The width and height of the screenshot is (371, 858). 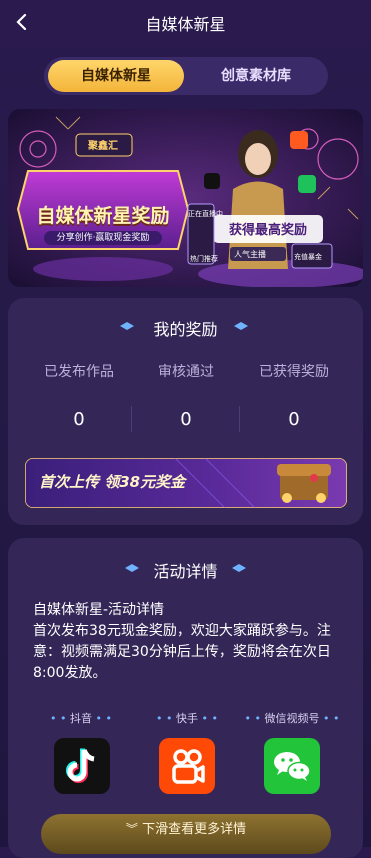 What do you see at coordinates (294, 372) in the screenshot?
I see `stat-label-rewarded: 已获得奖励` at bounding box center [294, 372].